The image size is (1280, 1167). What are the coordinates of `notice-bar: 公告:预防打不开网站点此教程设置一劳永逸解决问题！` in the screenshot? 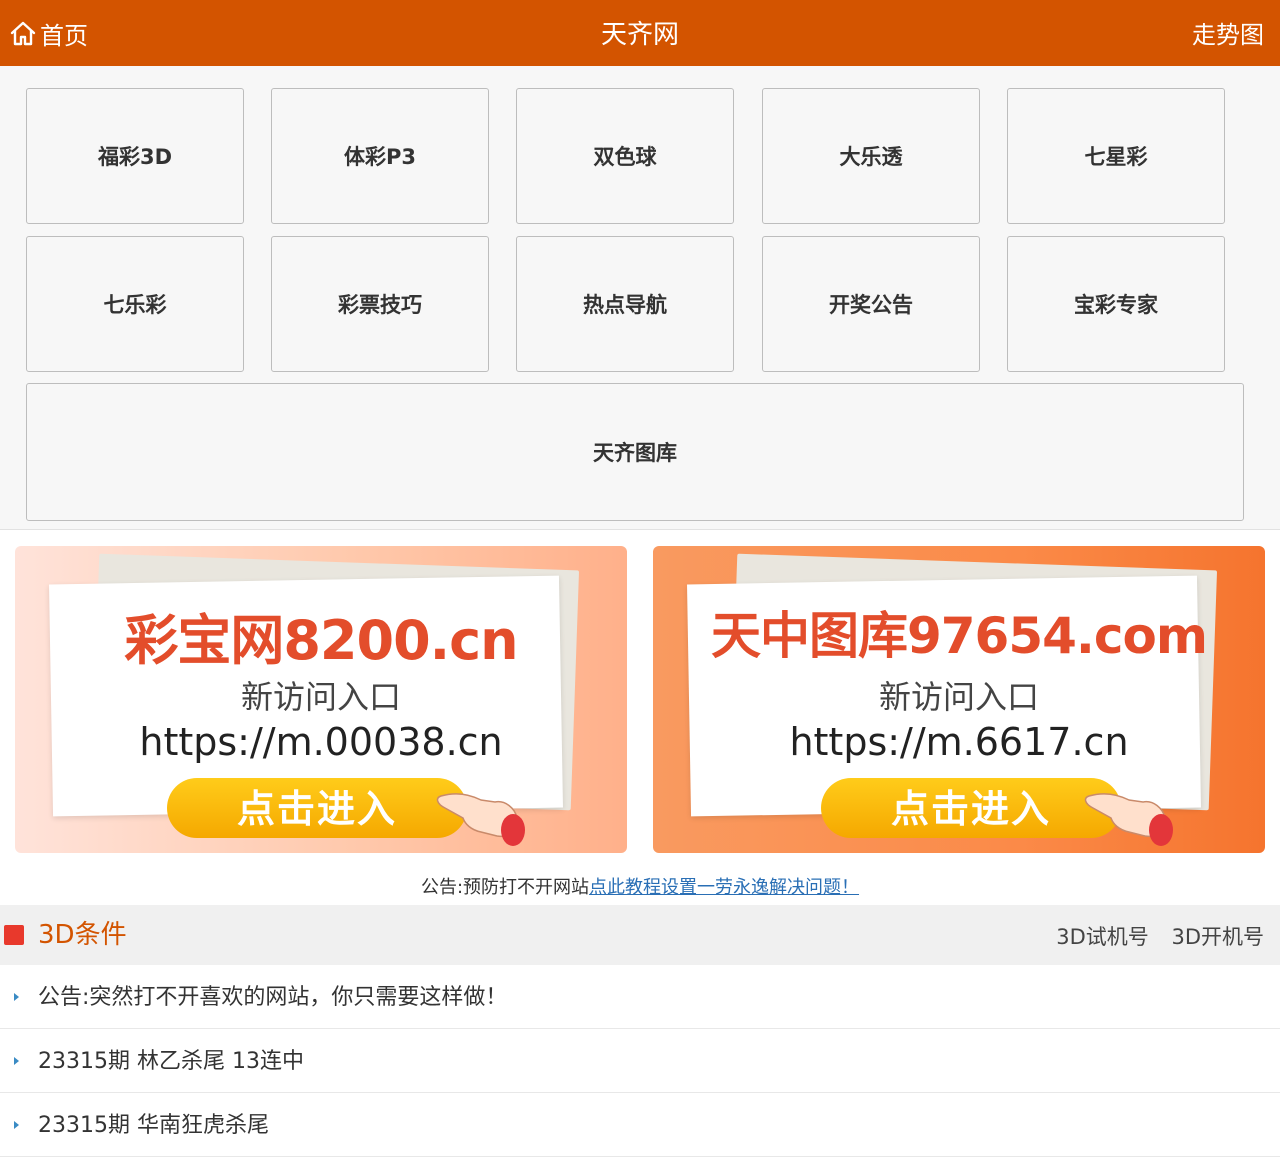 It's located at (640, 888).